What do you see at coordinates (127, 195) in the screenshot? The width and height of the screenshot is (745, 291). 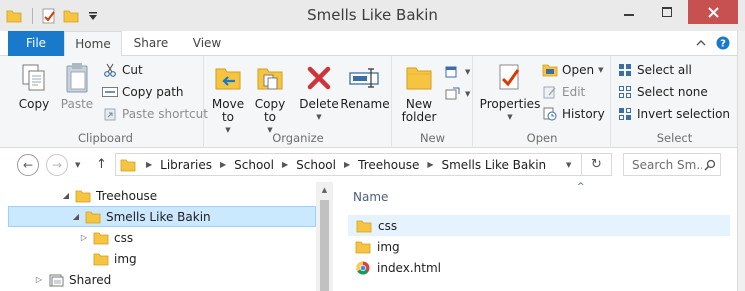 I see `tree-item-label: Treehouse` at bounding box center [127, 195].